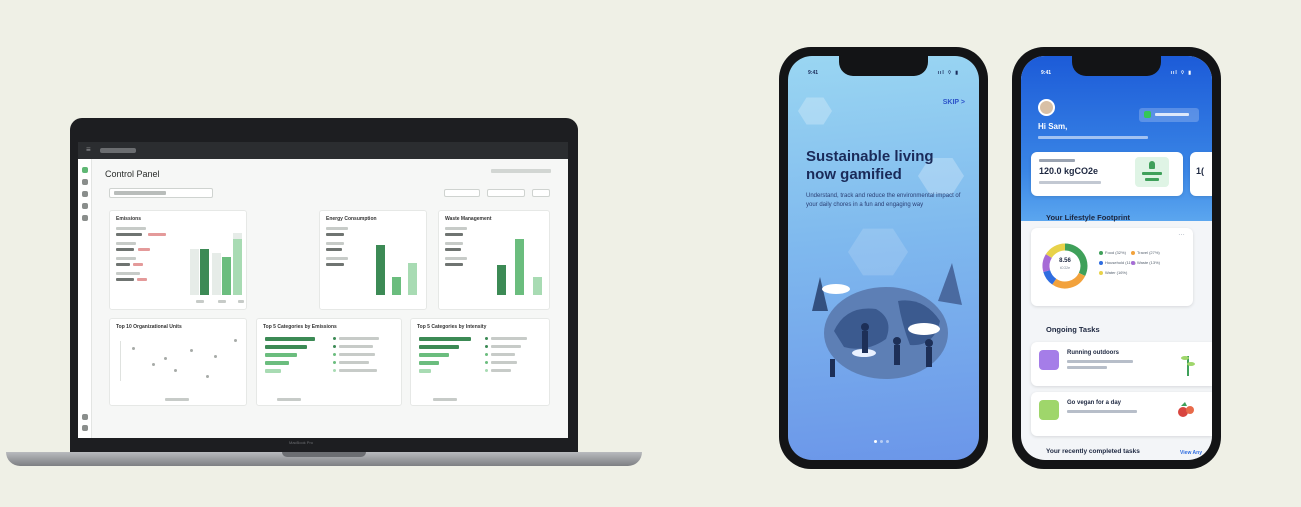 The image size is (1301, 507). I want to click on donut-unit: tCO2e, so click(1065, 268).